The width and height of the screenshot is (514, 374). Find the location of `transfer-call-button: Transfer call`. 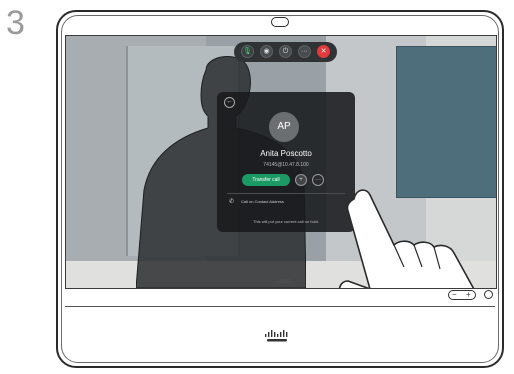

transfer-call-button: Transfer call is located at coordinates (266, 180).